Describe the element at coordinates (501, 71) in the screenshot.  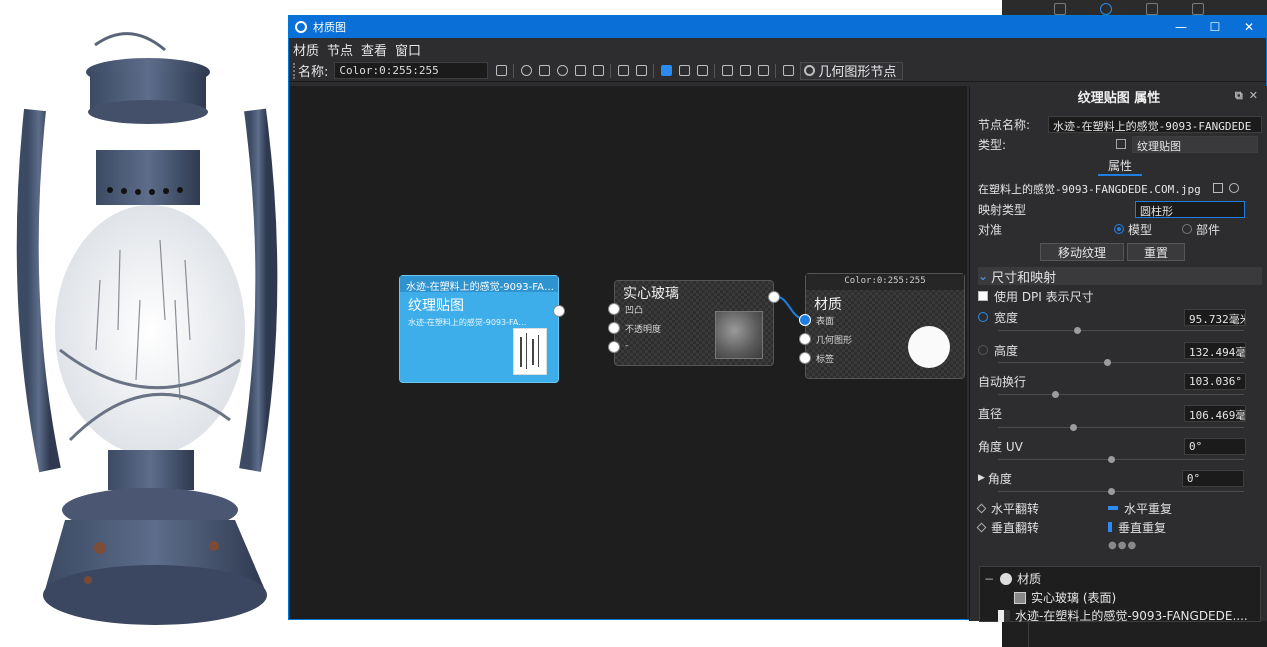
I see `save-icon` at that location.